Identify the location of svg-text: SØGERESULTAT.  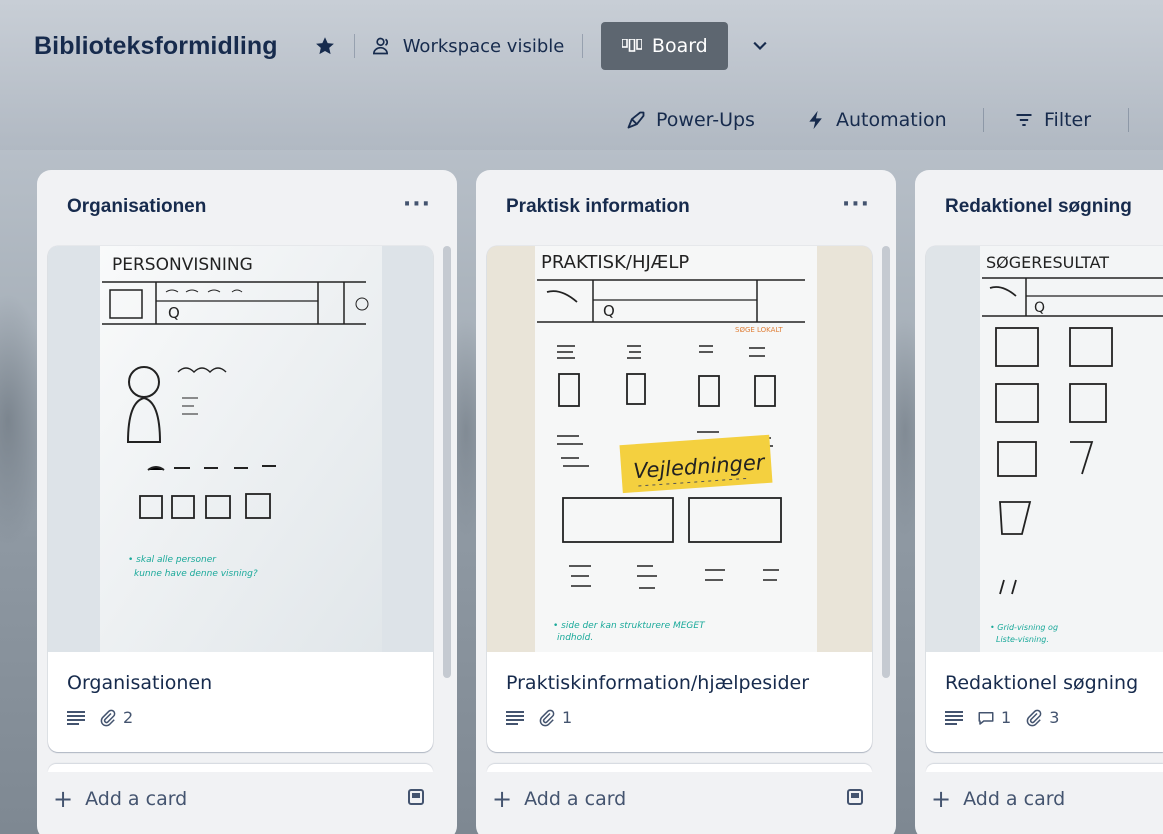
(1047, 262).